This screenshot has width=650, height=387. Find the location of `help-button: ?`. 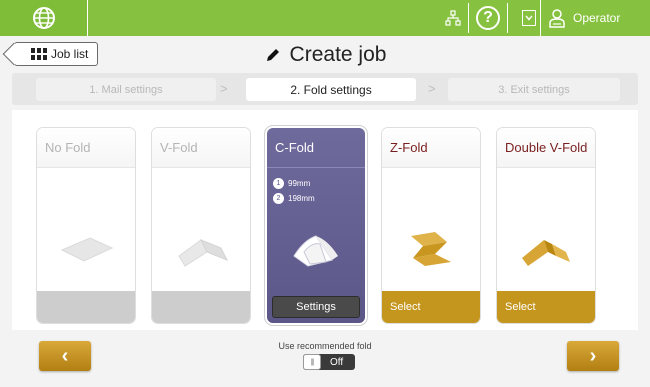

help-button: ? is located at coordinates (488, 18).